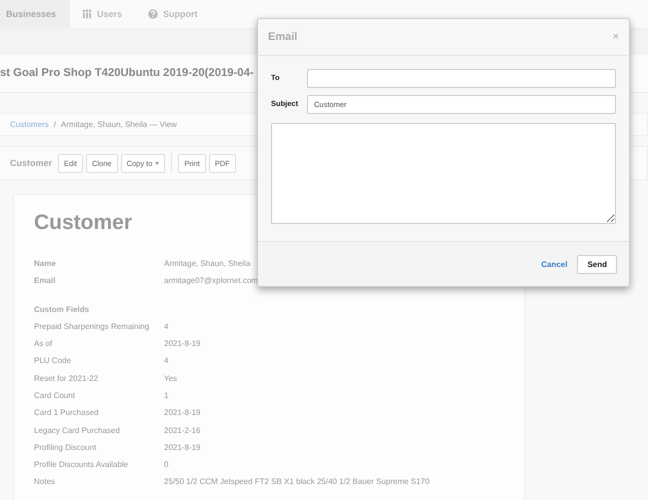 Image resolution: width=648 pixels, height=500 pixels. I want to click on field-label: Card Count, so click(55, 395).